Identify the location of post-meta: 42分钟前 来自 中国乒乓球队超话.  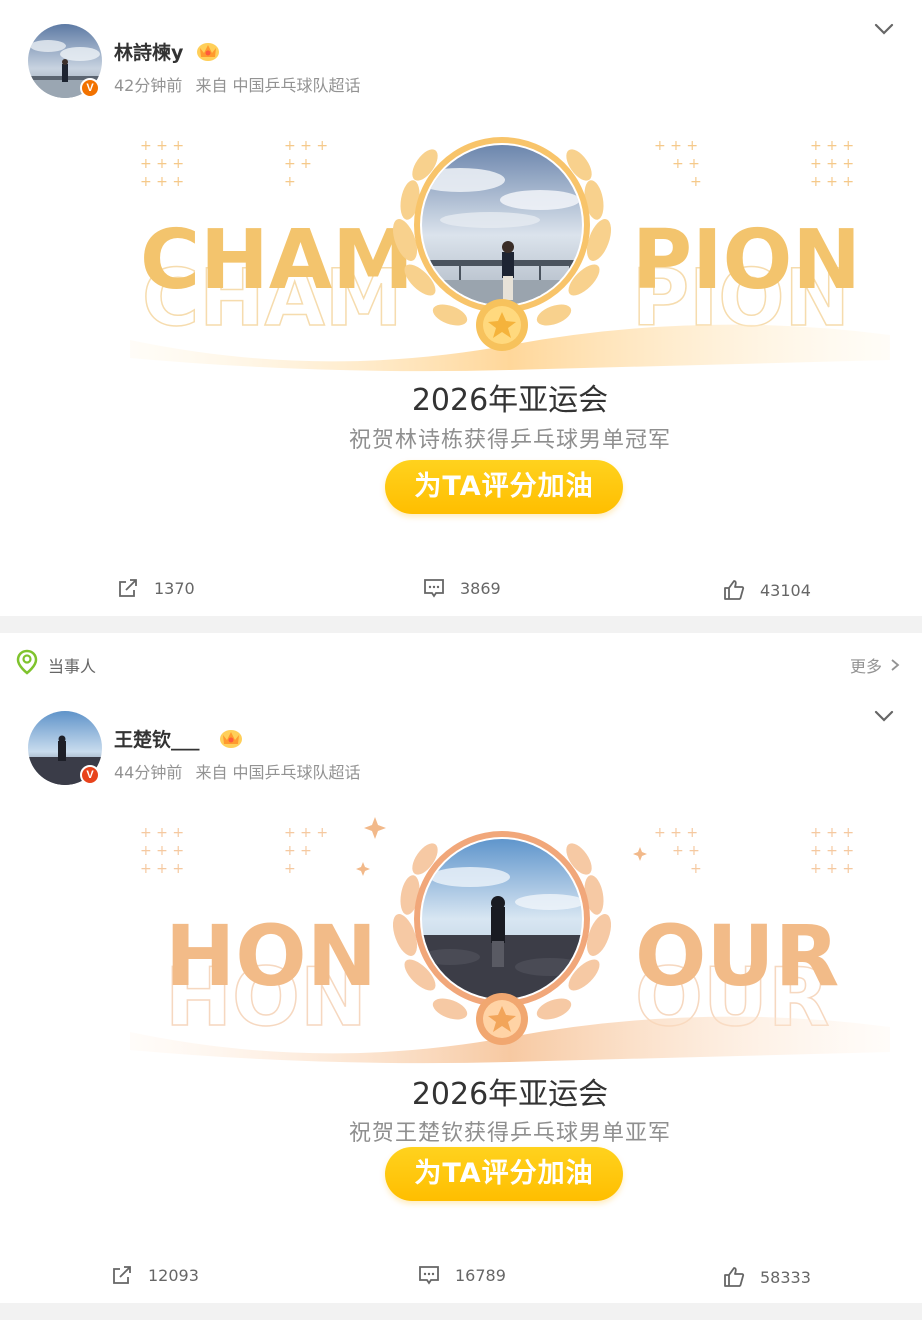
(241, 84).